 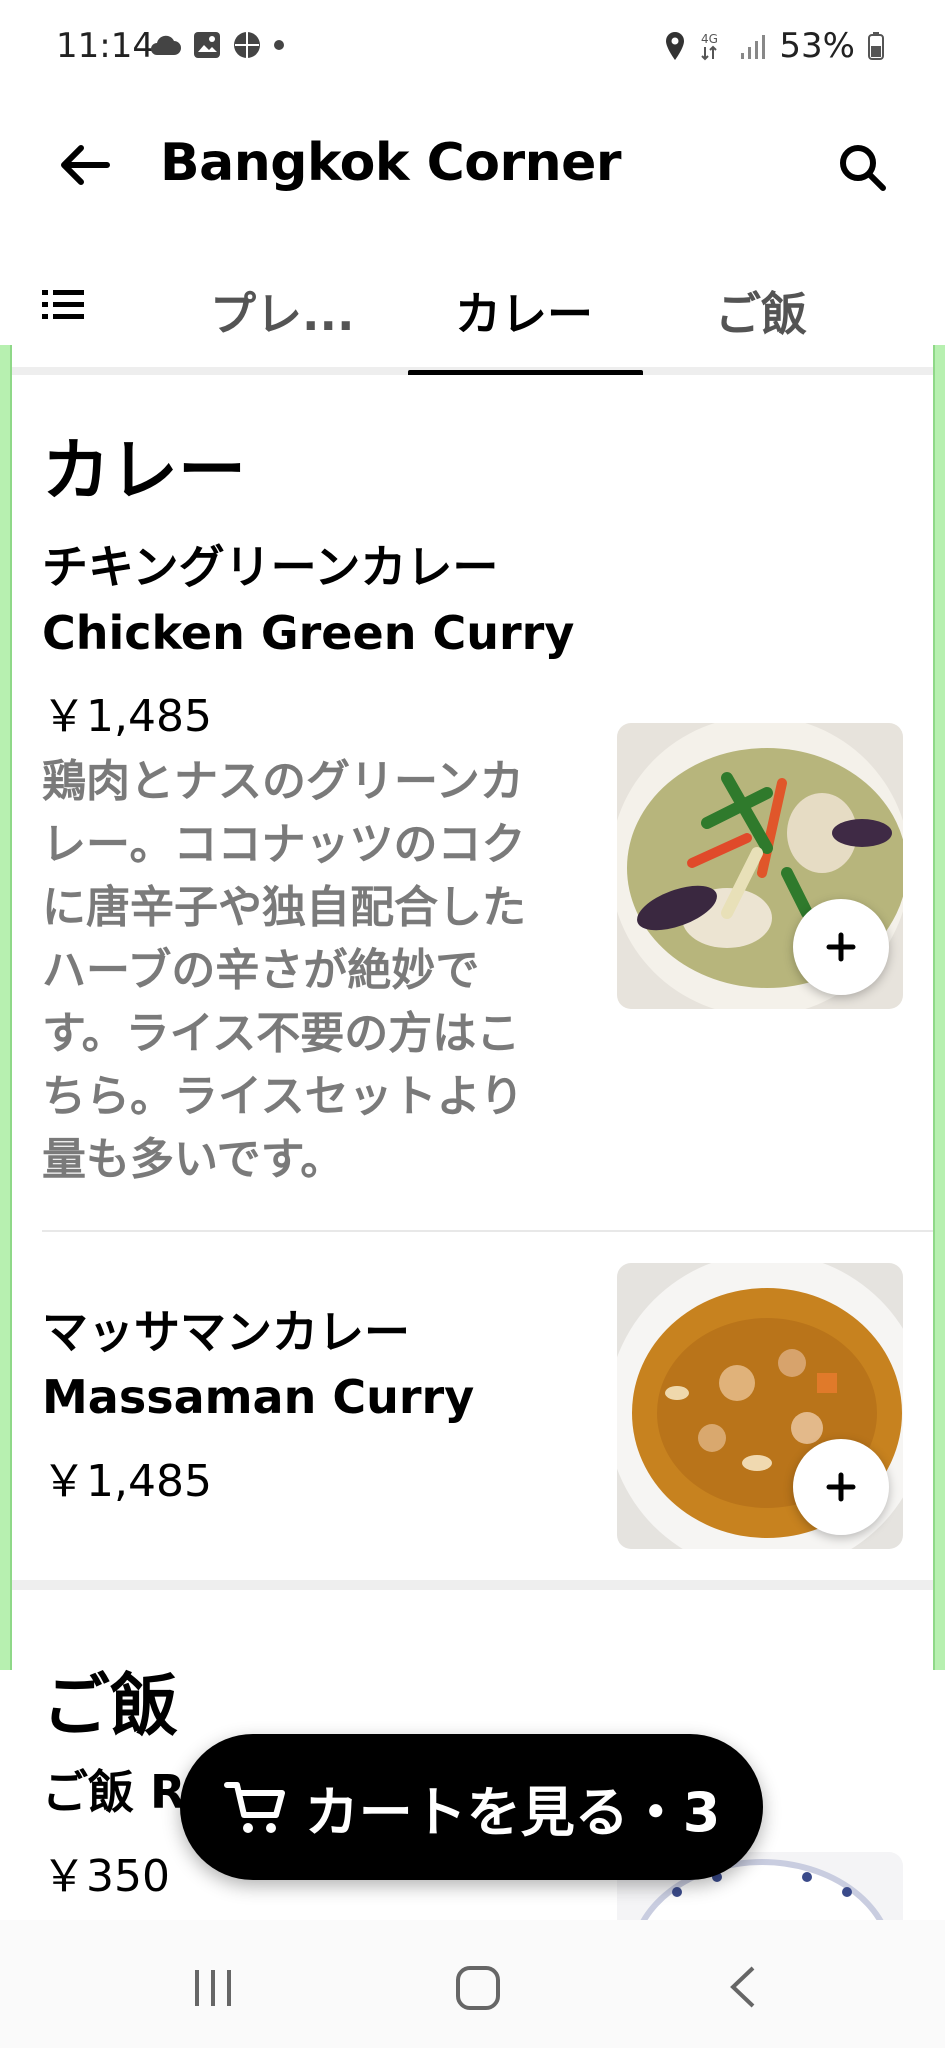 I want to click on dot-icon, so click(x=279, y=45).